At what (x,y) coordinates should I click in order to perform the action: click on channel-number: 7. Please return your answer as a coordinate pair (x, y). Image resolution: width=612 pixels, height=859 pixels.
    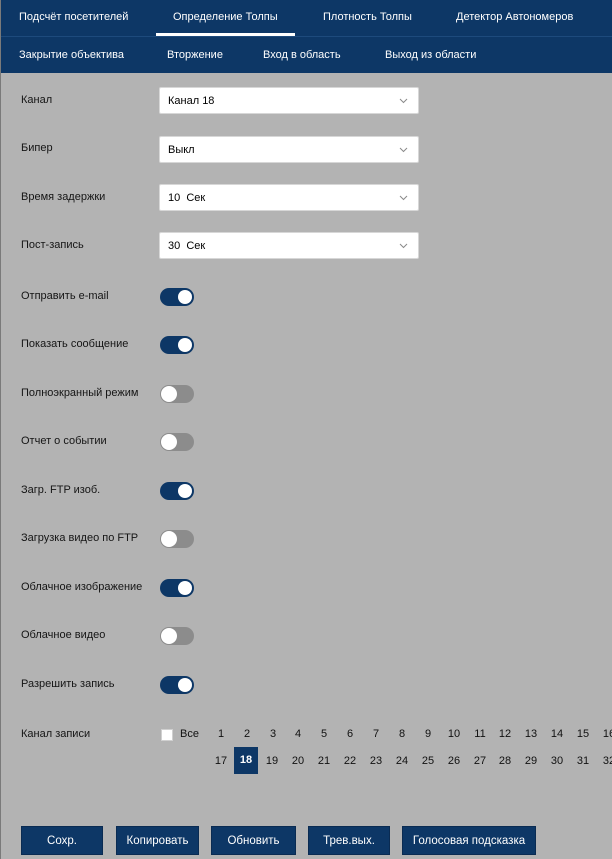
    Looking at the image, I should click on (376, 734).